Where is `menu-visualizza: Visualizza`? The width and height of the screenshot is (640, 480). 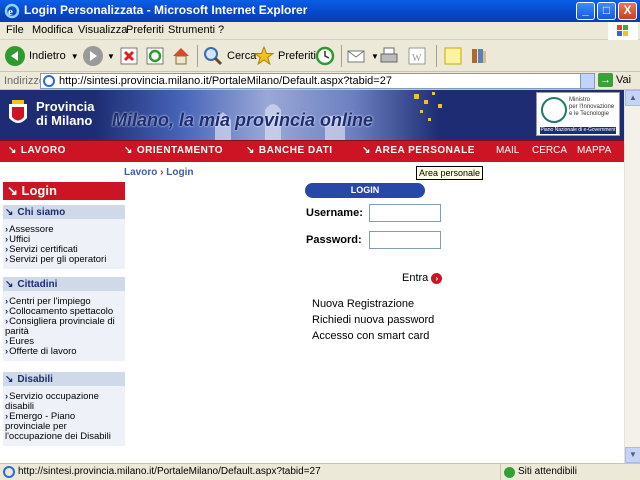
menu-visualizza: Visualizza is located at coordinates (102, 30).